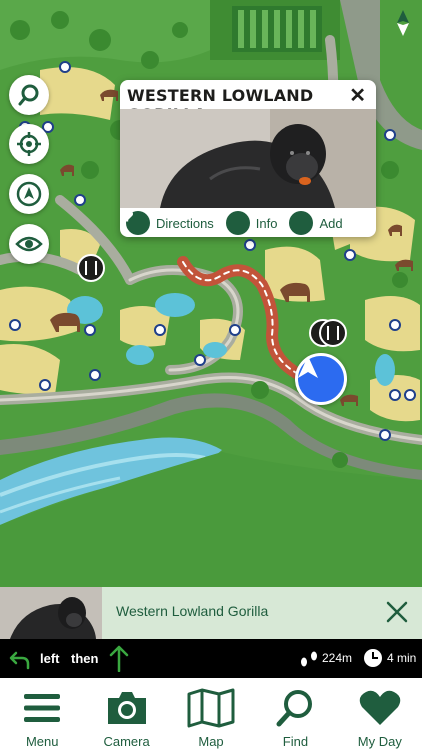 The image size is (422, 750). What do you see at coordinates (402, 658) in the screenshot?
I see `route-time: 4 min` at bounding box center [402, 658].